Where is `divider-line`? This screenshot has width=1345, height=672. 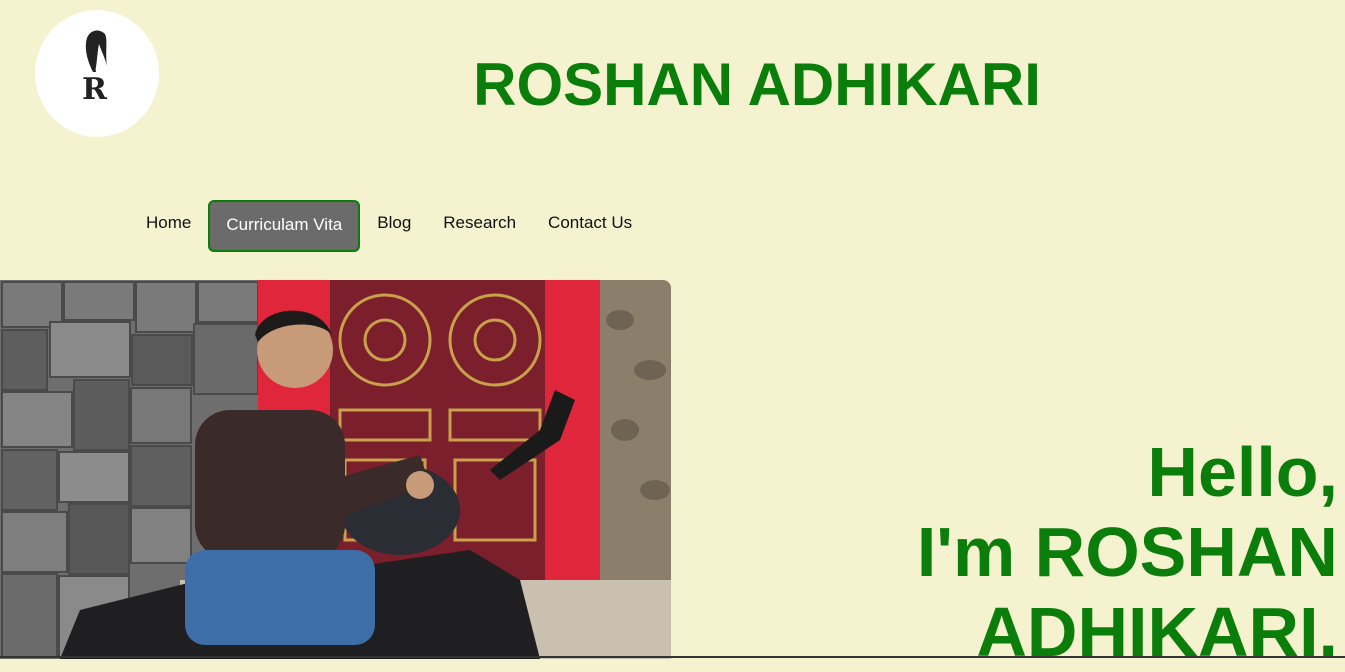 divider-line is located at coordinates (672, 657).